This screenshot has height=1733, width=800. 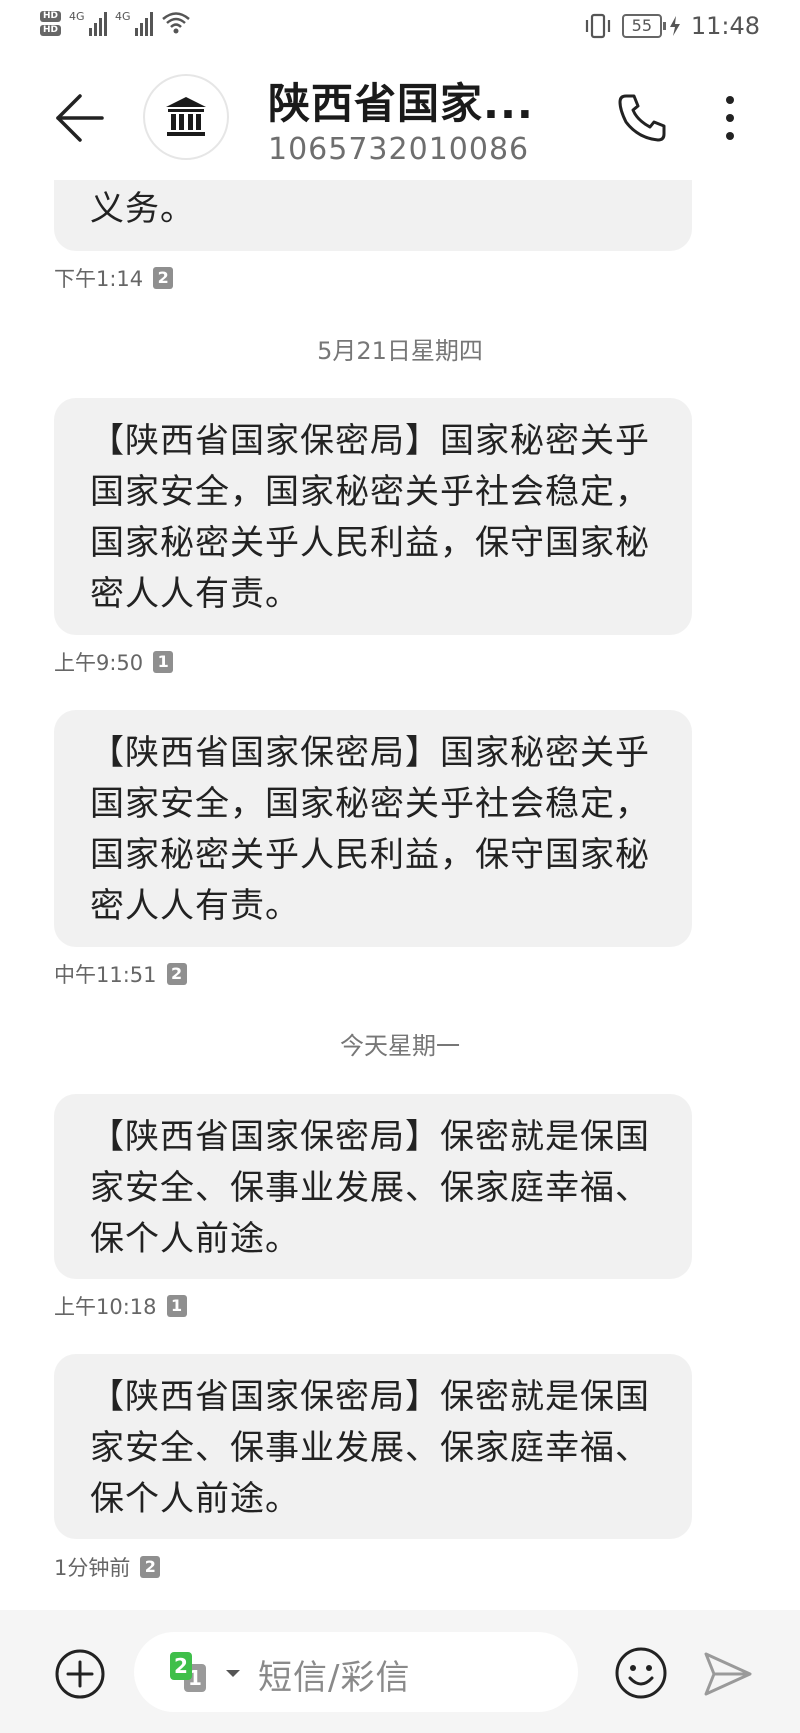 What do you see at coordinates (400, 351) in the screenshot?
I see `date-separator: 5月21日星期四` at bounding box center [400, 351].